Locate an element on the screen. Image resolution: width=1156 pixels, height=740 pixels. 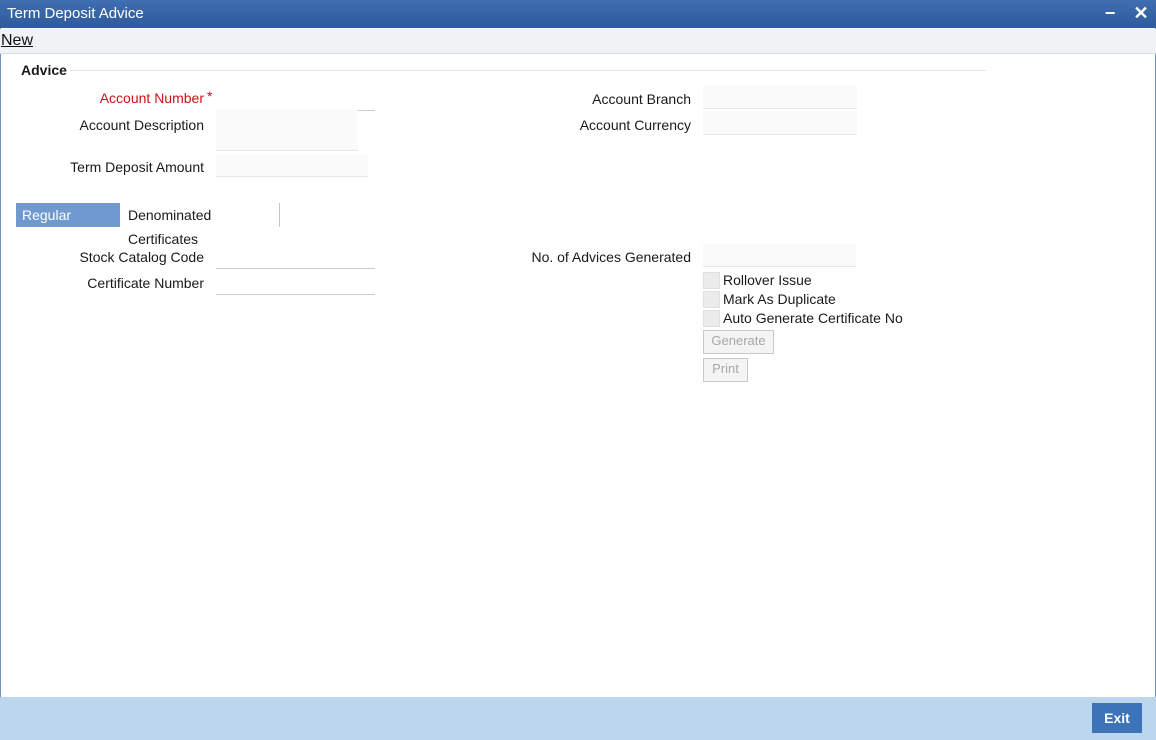
account-number-label: Account Number is located at coordinates (151, 98).